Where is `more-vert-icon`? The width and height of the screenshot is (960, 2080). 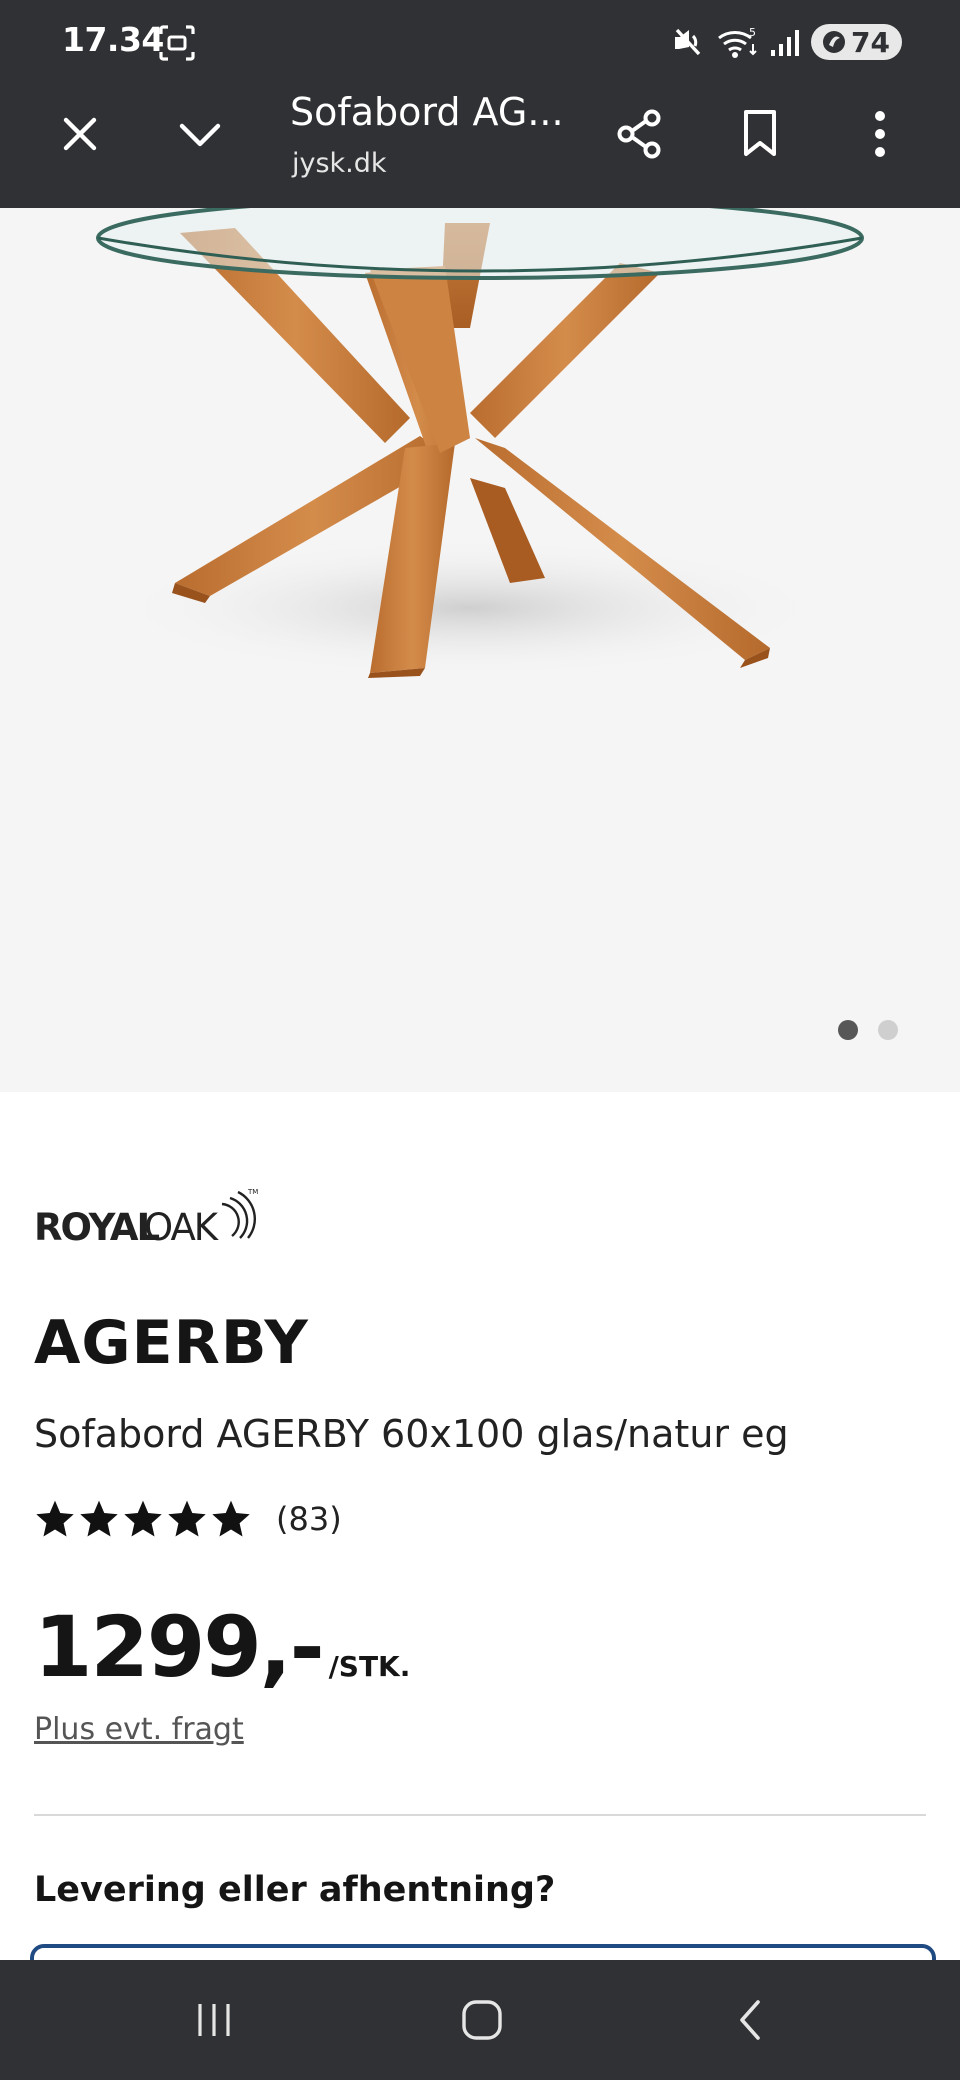
more-vert-icon is located at coordinates (880, 134).